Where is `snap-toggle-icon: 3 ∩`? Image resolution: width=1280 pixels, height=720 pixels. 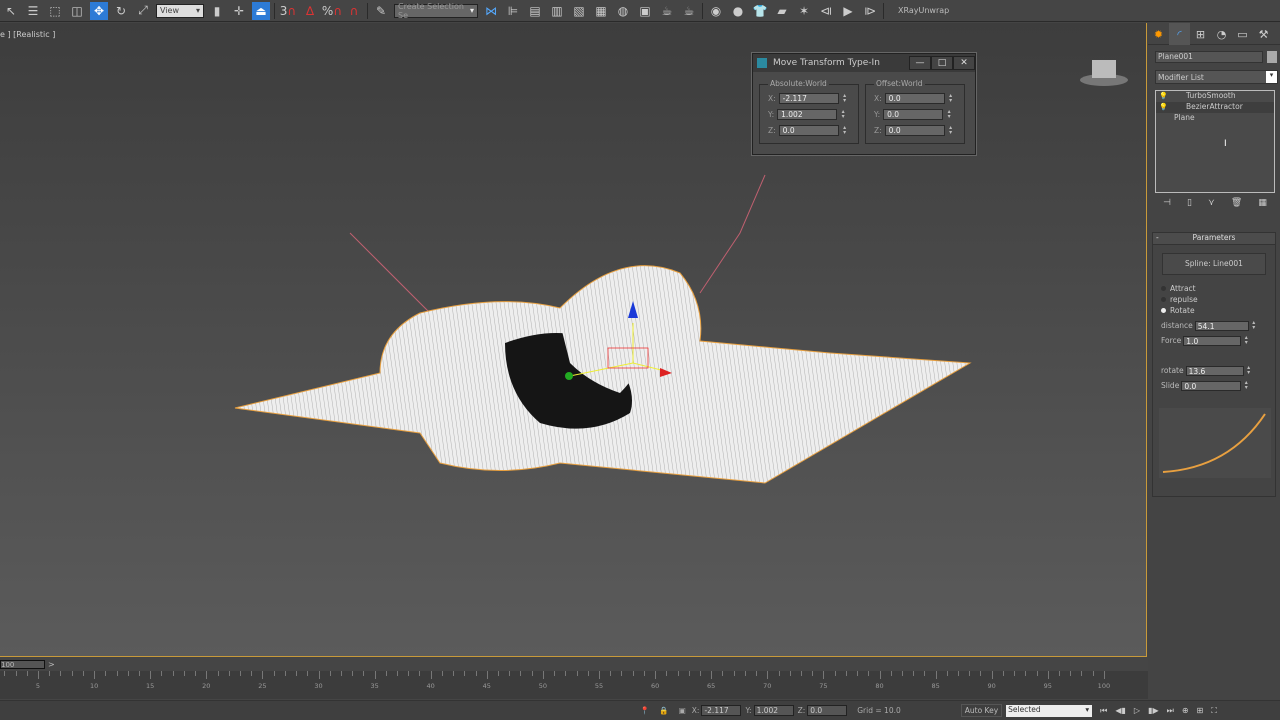 snap-toggle-icon: 3 ∩ is located at coordinates (288, 11).